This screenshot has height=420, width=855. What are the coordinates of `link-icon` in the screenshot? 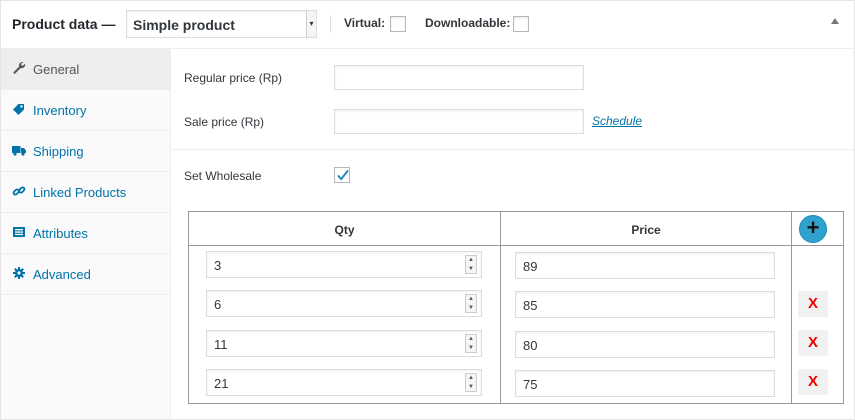 It's located at (19, 191).